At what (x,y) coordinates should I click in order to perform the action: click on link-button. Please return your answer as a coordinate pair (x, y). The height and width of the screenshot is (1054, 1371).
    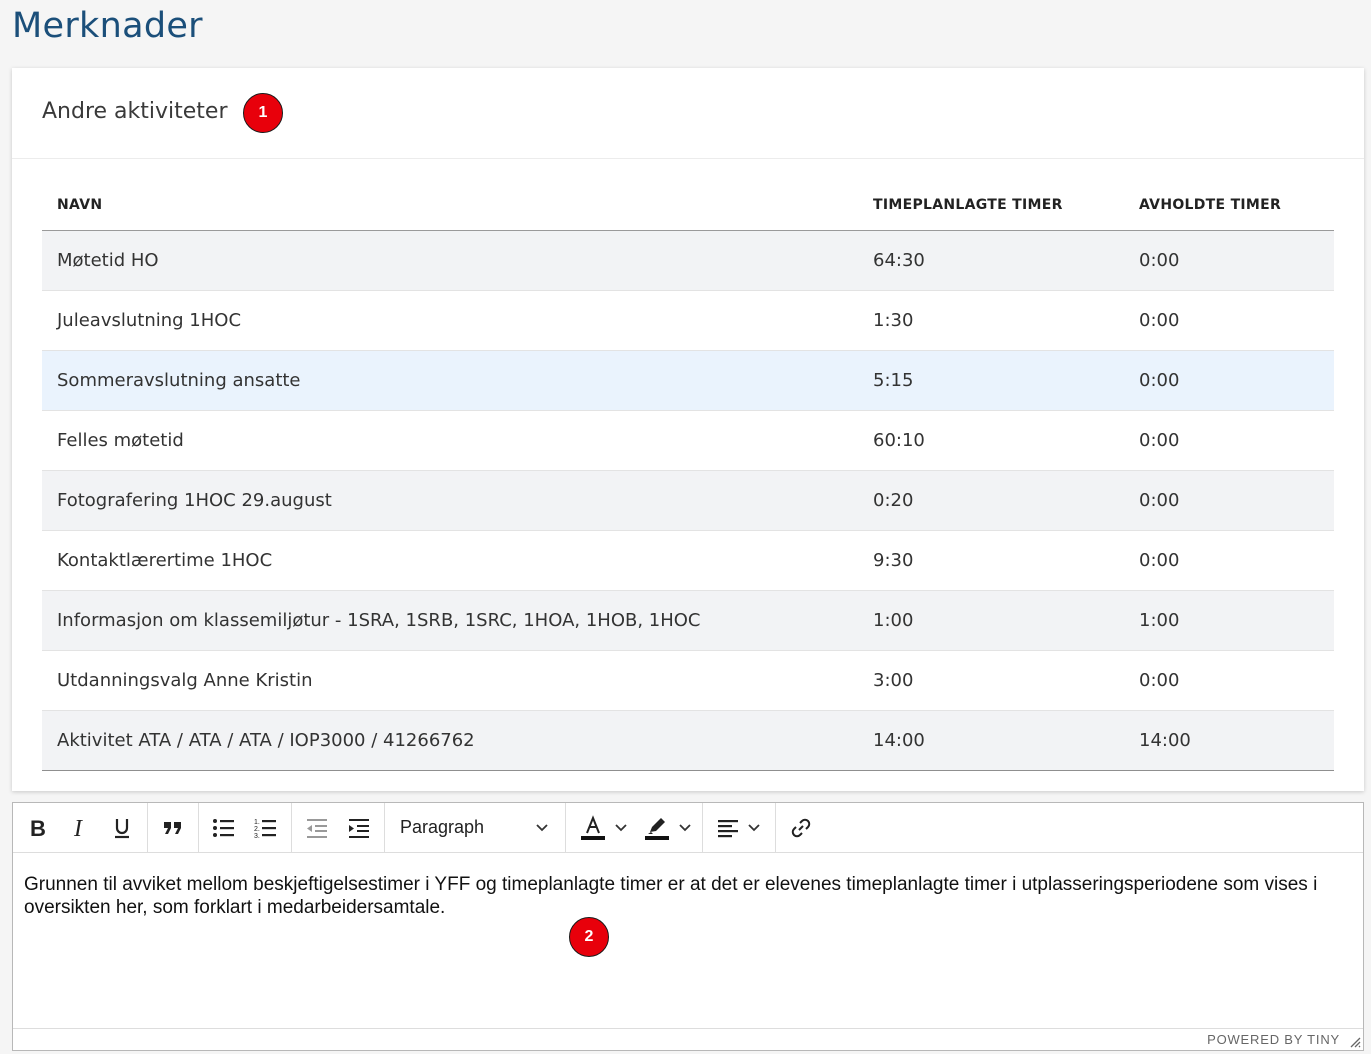
    Looking at the image, I should click on (801, 828).